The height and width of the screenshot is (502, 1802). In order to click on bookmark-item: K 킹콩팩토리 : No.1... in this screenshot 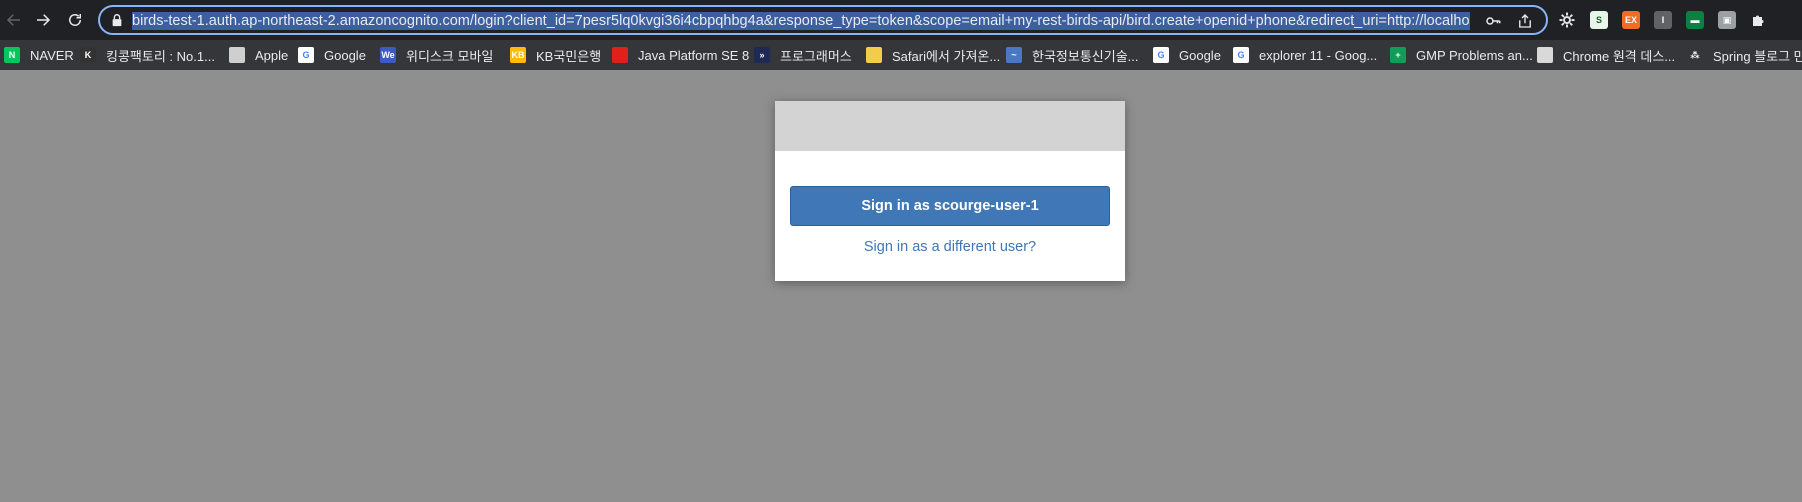, I will do `click(147, 55)`.